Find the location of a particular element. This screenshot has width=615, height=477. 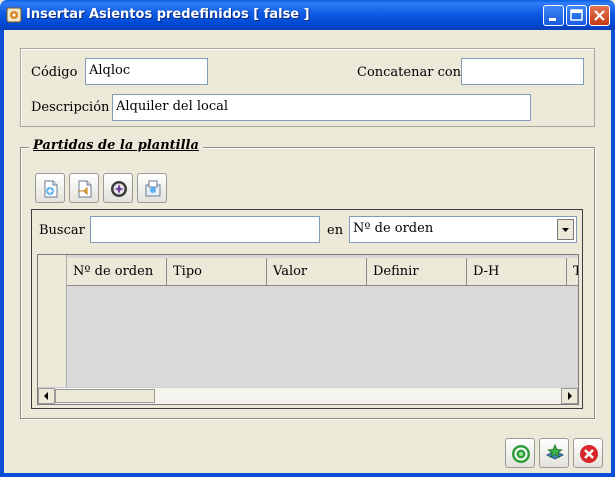

buscar-field-select: Nº de orden is located at coordinates (463, 229).